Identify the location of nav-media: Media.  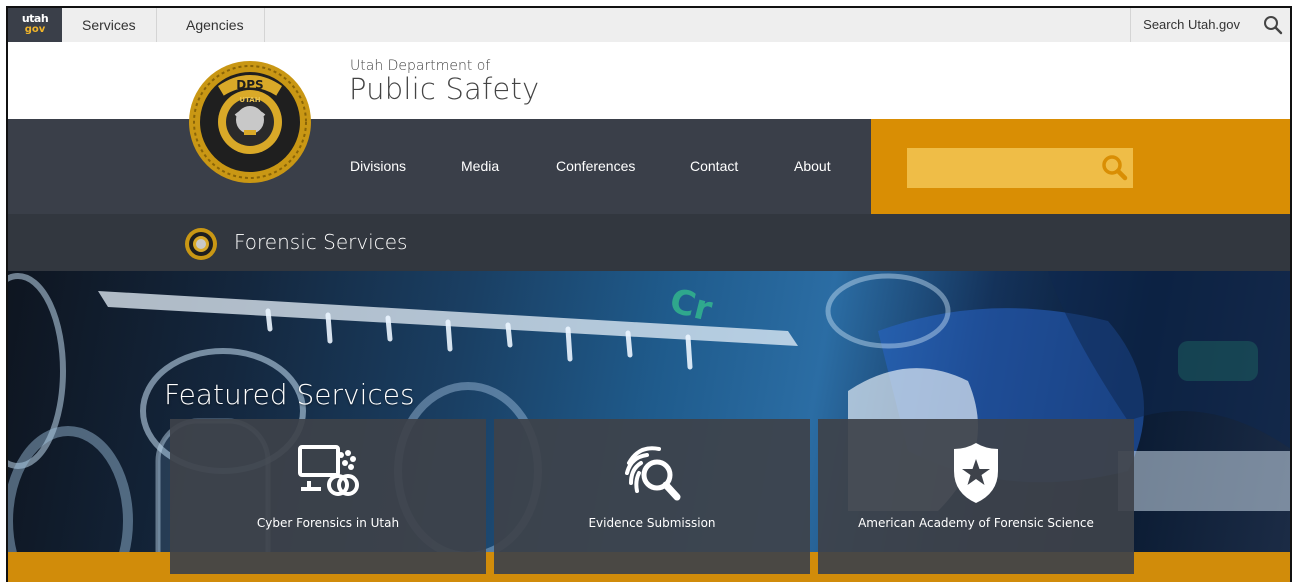
(480, 166).